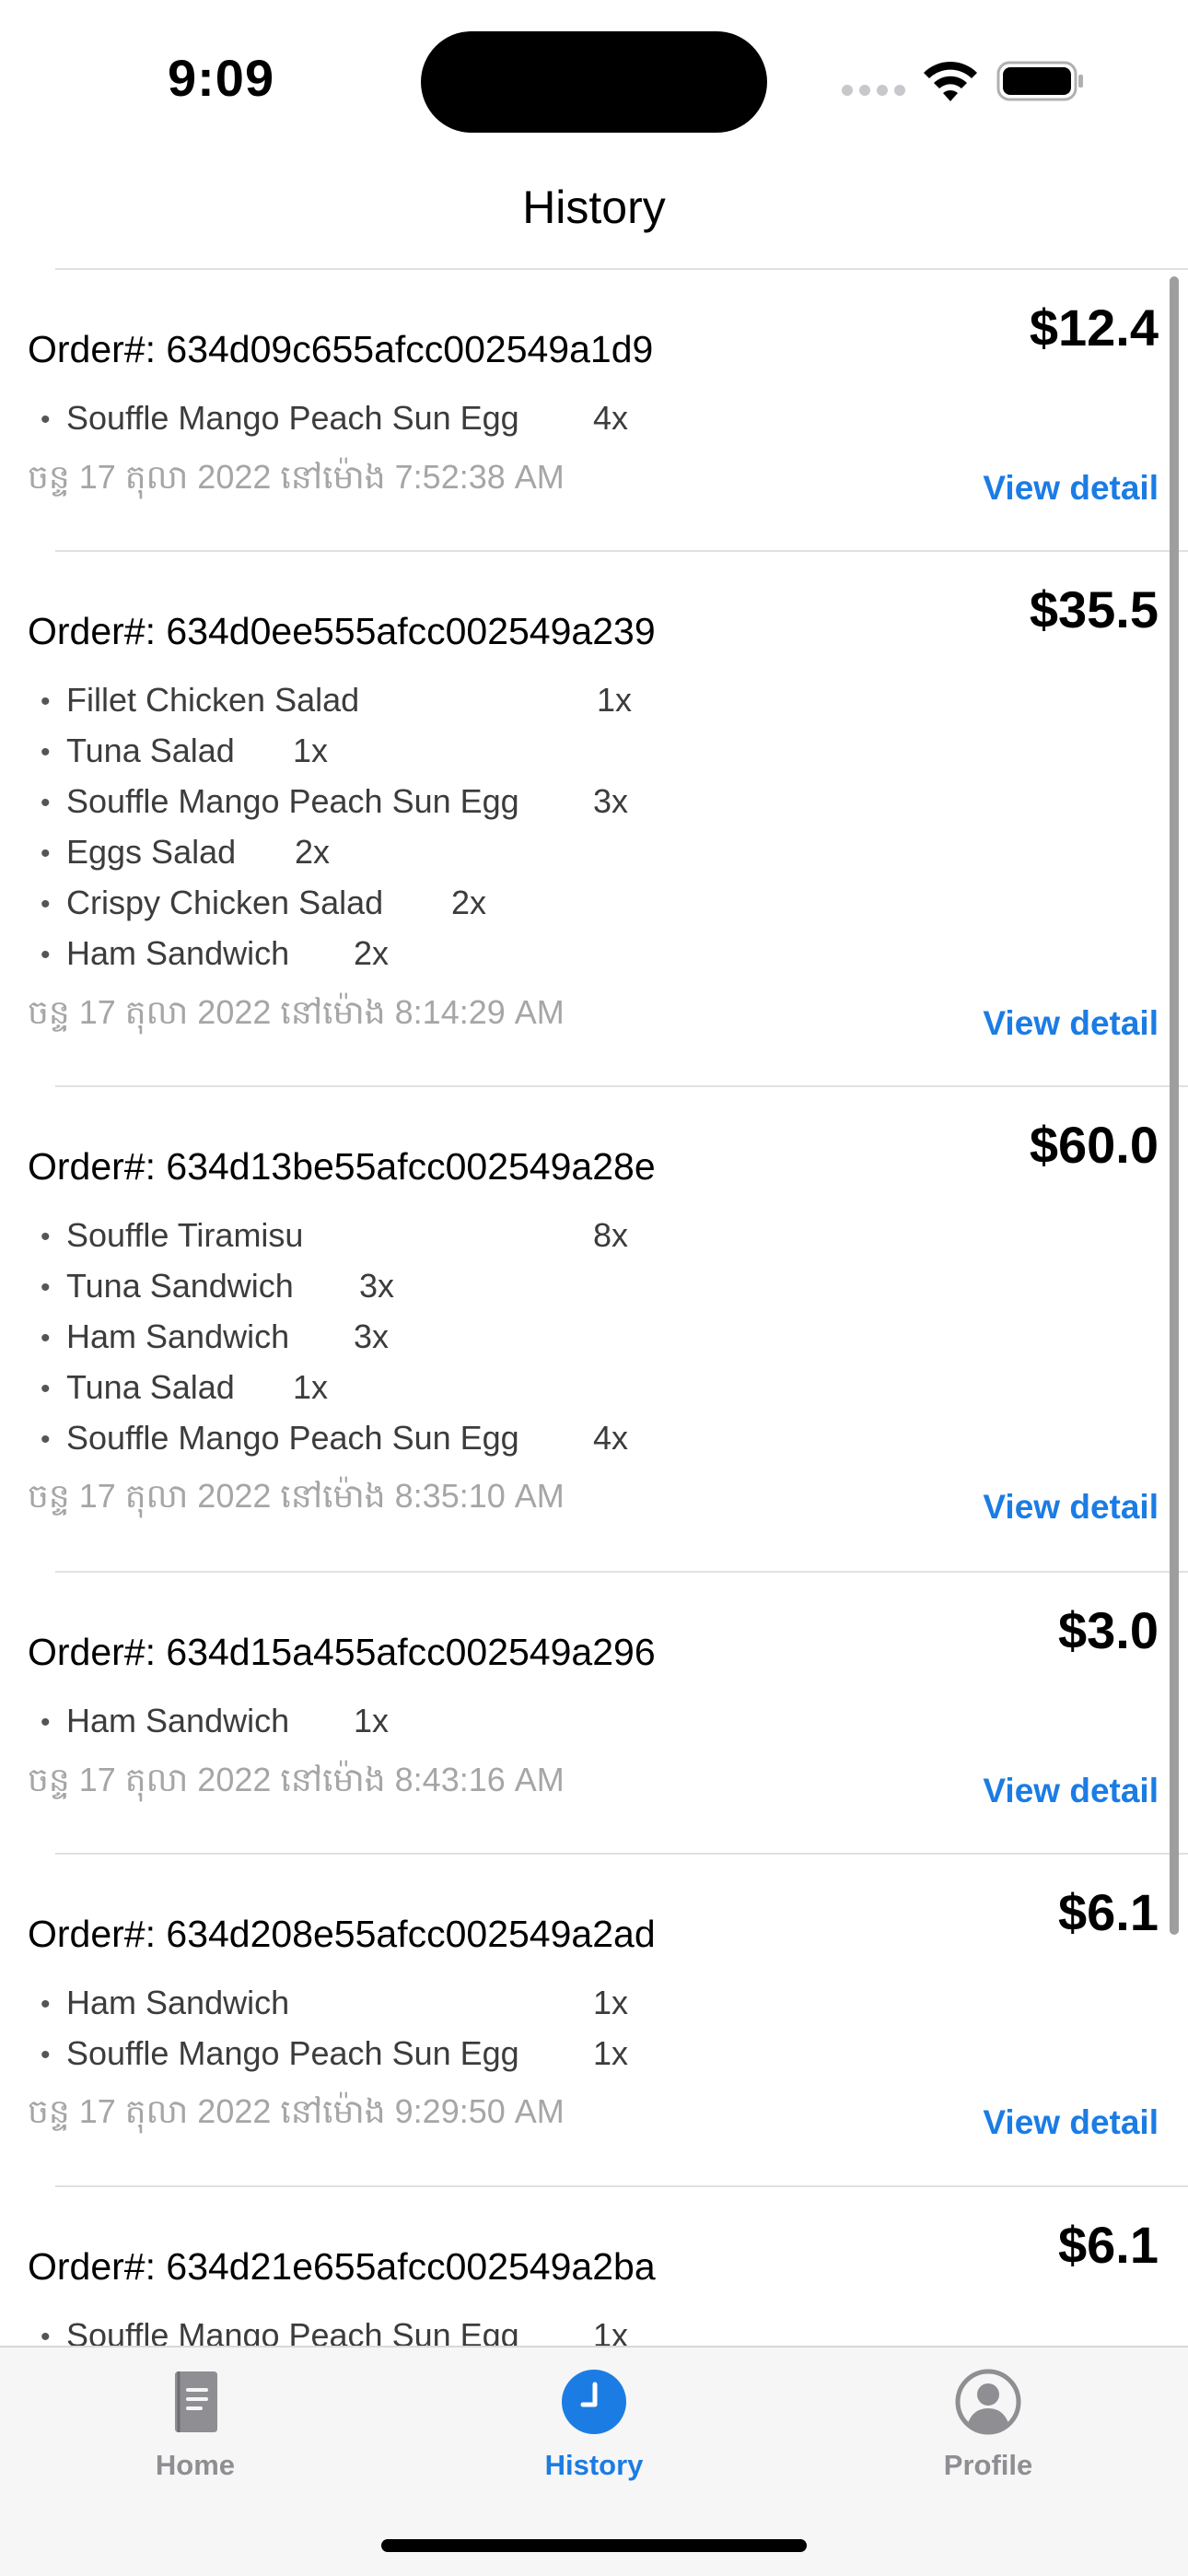 This screenshot has width=1188, height=2576. Describe the element at coordinates (611, 1438) in the screenshot. I see `item-quantity: 4x` at that location.